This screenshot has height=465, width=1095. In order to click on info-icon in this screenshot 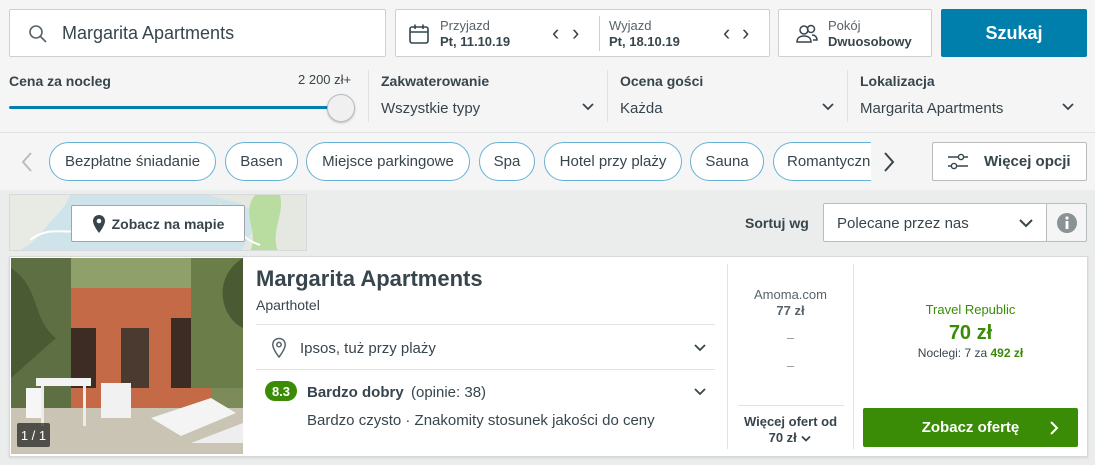, I will do `click(1067, 223)`.